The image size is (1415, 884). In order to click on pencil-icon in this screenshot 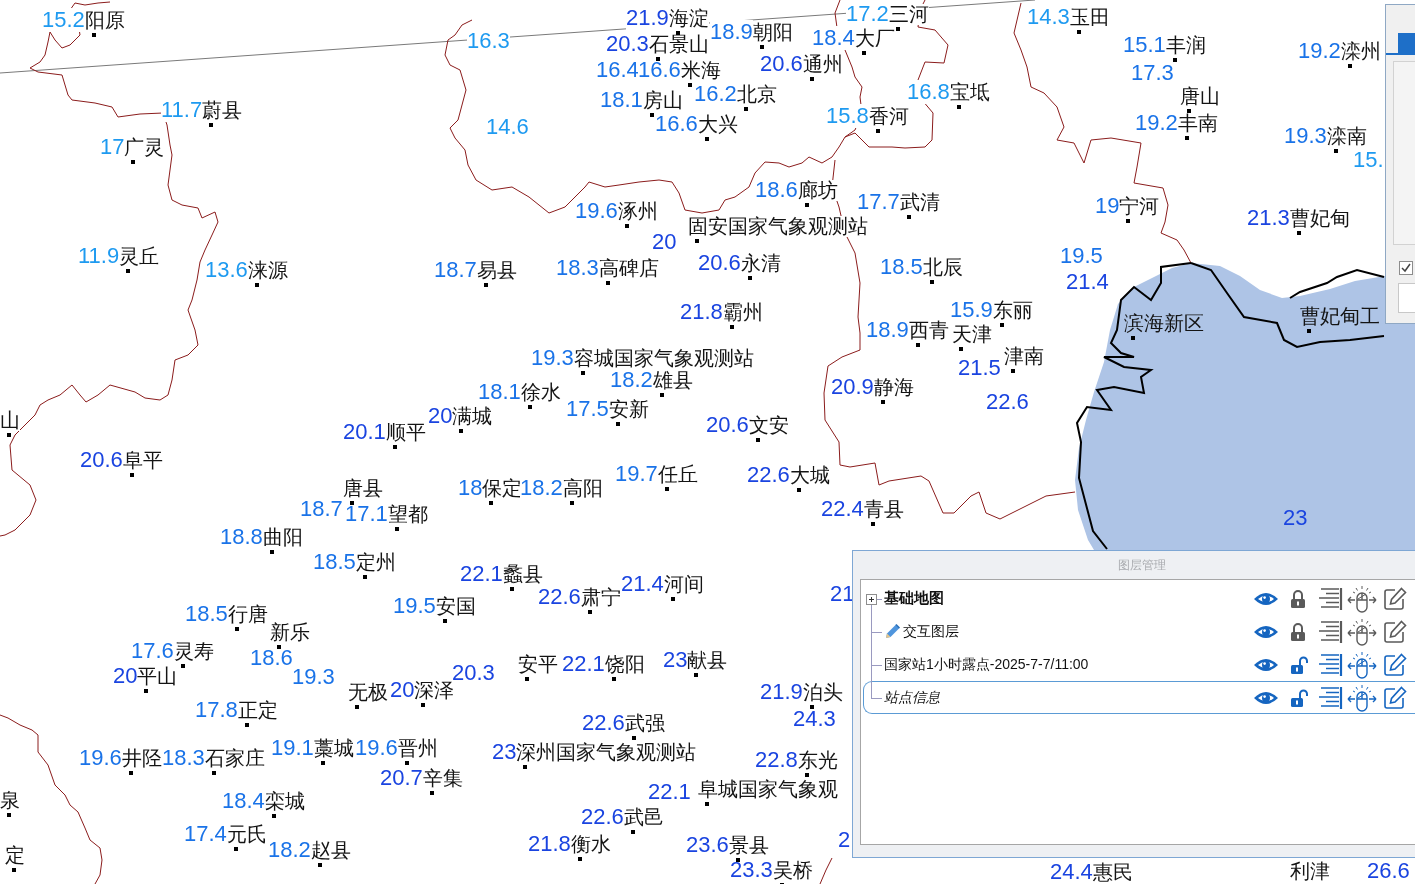, I will do `click(892, 631)`.